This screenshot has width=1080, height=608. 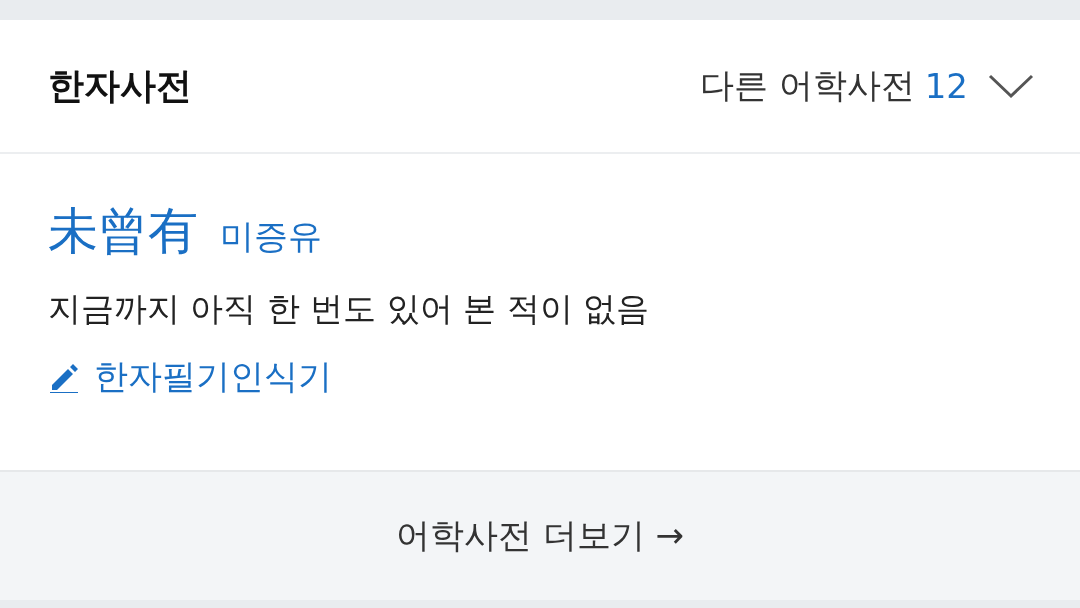 What do you see at coordinates (64, 377) in the screenshot?
I see `pencil-icon` at bounding box center [64, 377].